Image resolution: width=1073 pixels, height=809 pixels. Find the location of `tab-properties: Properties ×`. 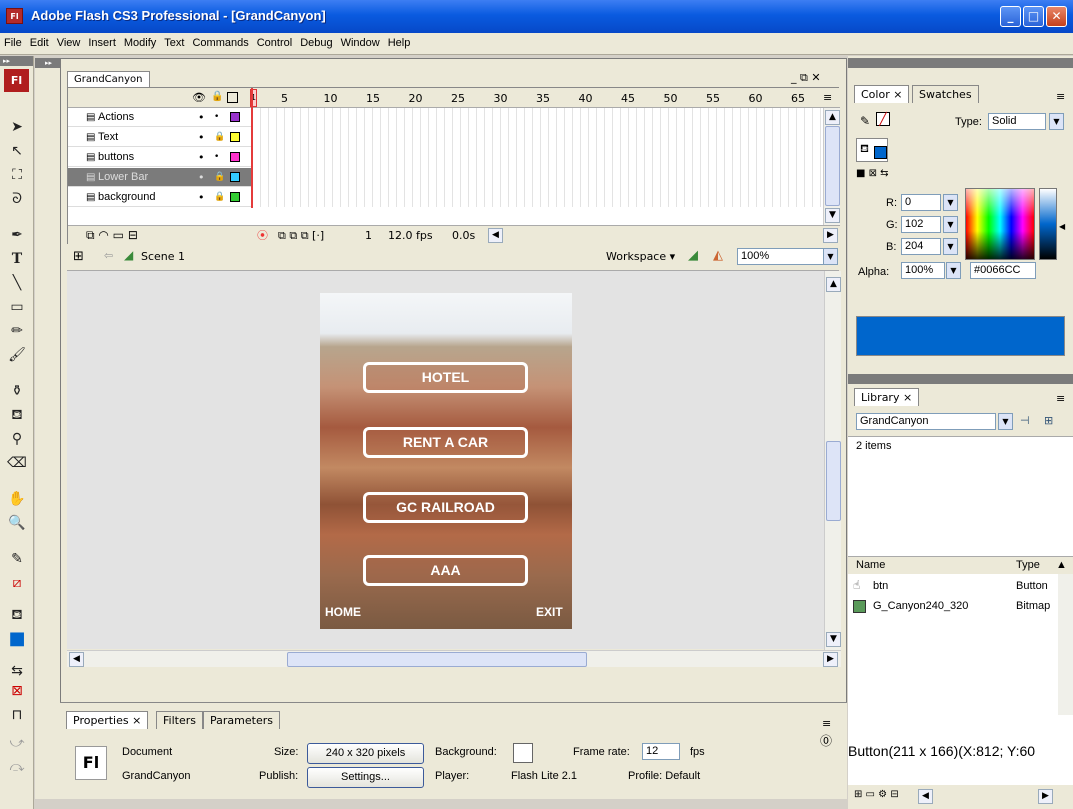

tab-properties: Properties × is located at coordinates (107, 720).